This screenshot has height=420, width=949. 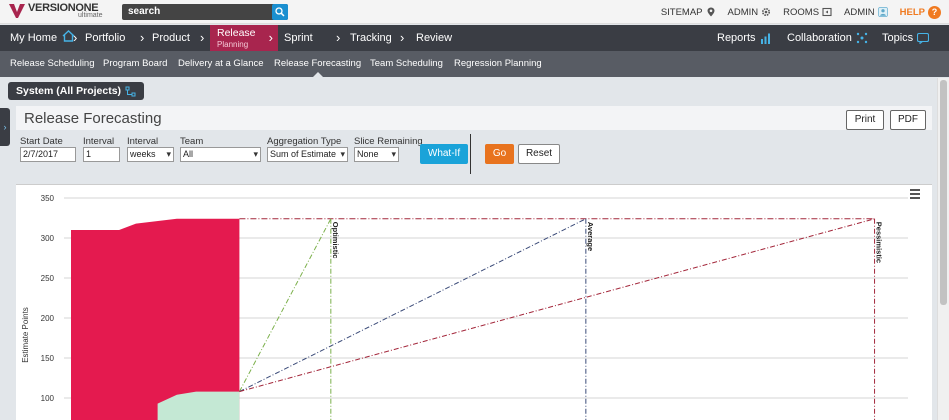 What do you see at coordinates (744, 38) in the screenshot?
I see `nav-reports: Reports` at bounding box center [744, 38].